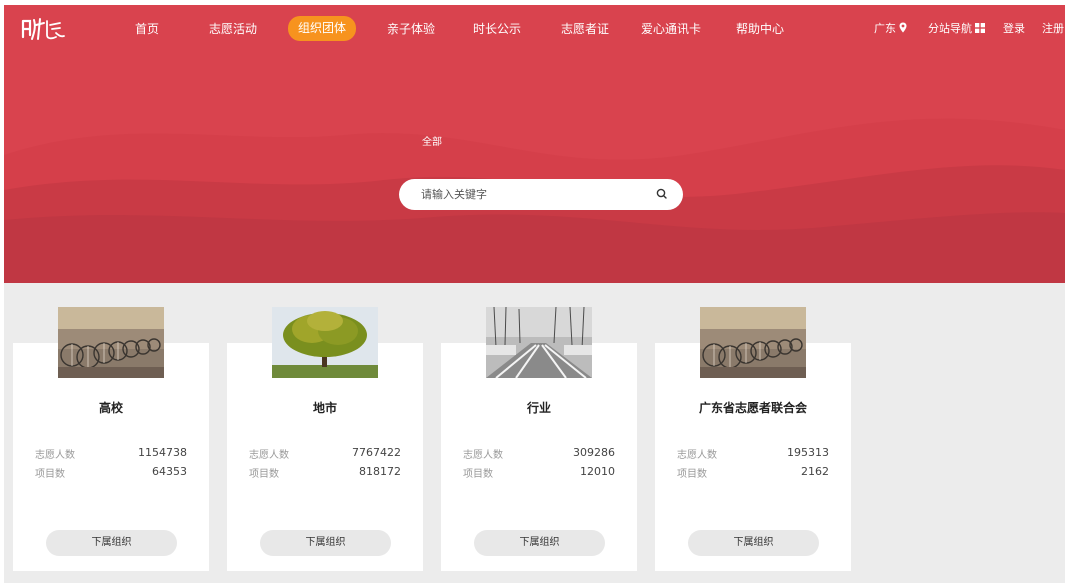 Image resolution: width=1070 pixels, height=583 pixels. Describe the element at coordinates (325, 439) in the screenshot. I see `org-card: 地市 志愿人数 7767422 项目数 818172 下属组织` at that location.